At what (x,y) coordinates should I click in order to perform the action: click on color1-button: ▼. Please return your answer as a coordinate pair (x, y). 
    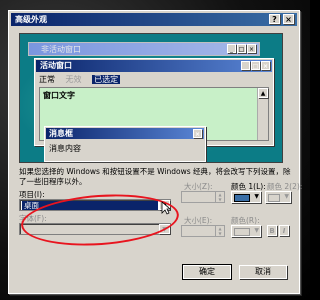
    Looking at the image, I should click on (246, 197).